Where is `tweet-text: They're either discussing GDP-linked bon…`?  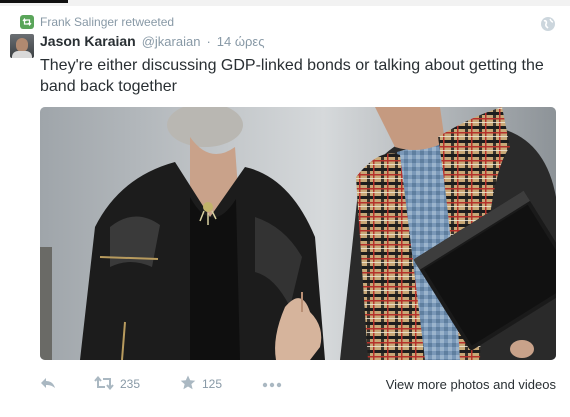
tweet-text: They're either discussing GDP-linked bon… is located at coordinates (292, 76).